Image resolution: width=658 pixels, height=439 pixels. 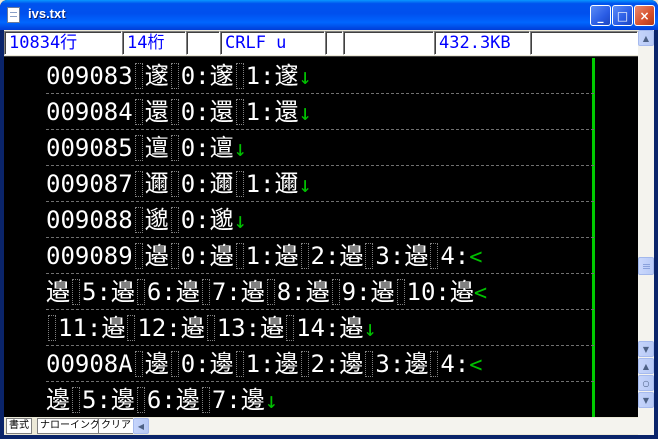 I want to click on line-text: 0:邃, so click(x=207, y=76).